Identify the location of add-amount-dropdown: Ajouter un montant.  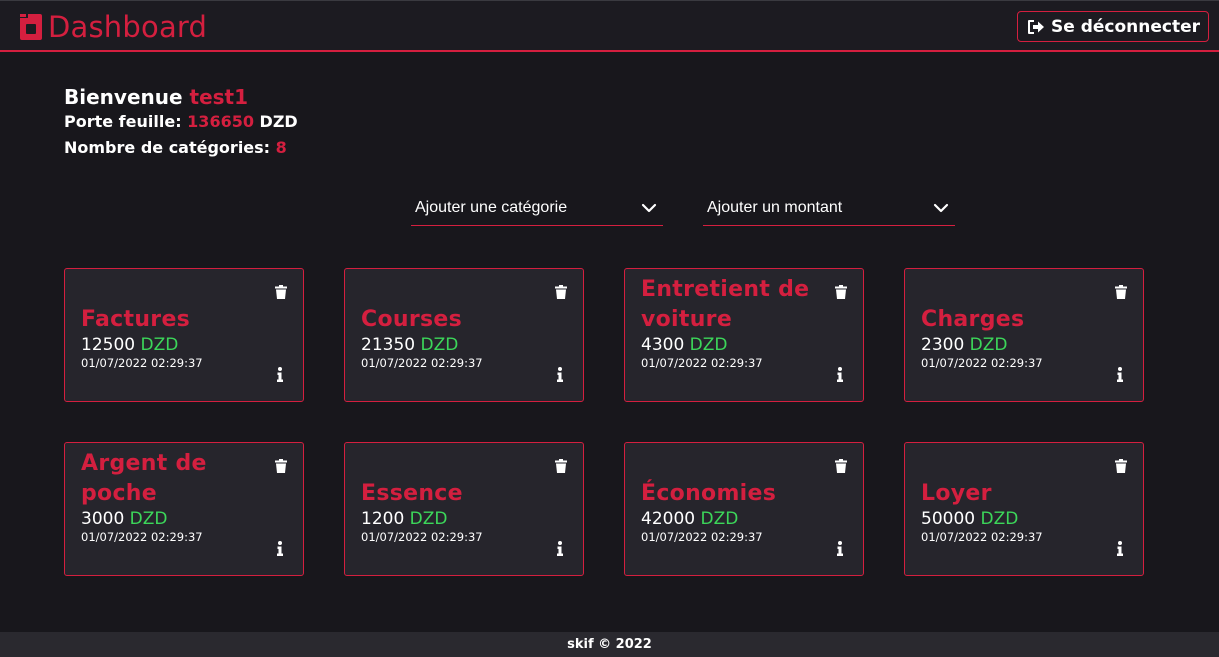
(829, 208).